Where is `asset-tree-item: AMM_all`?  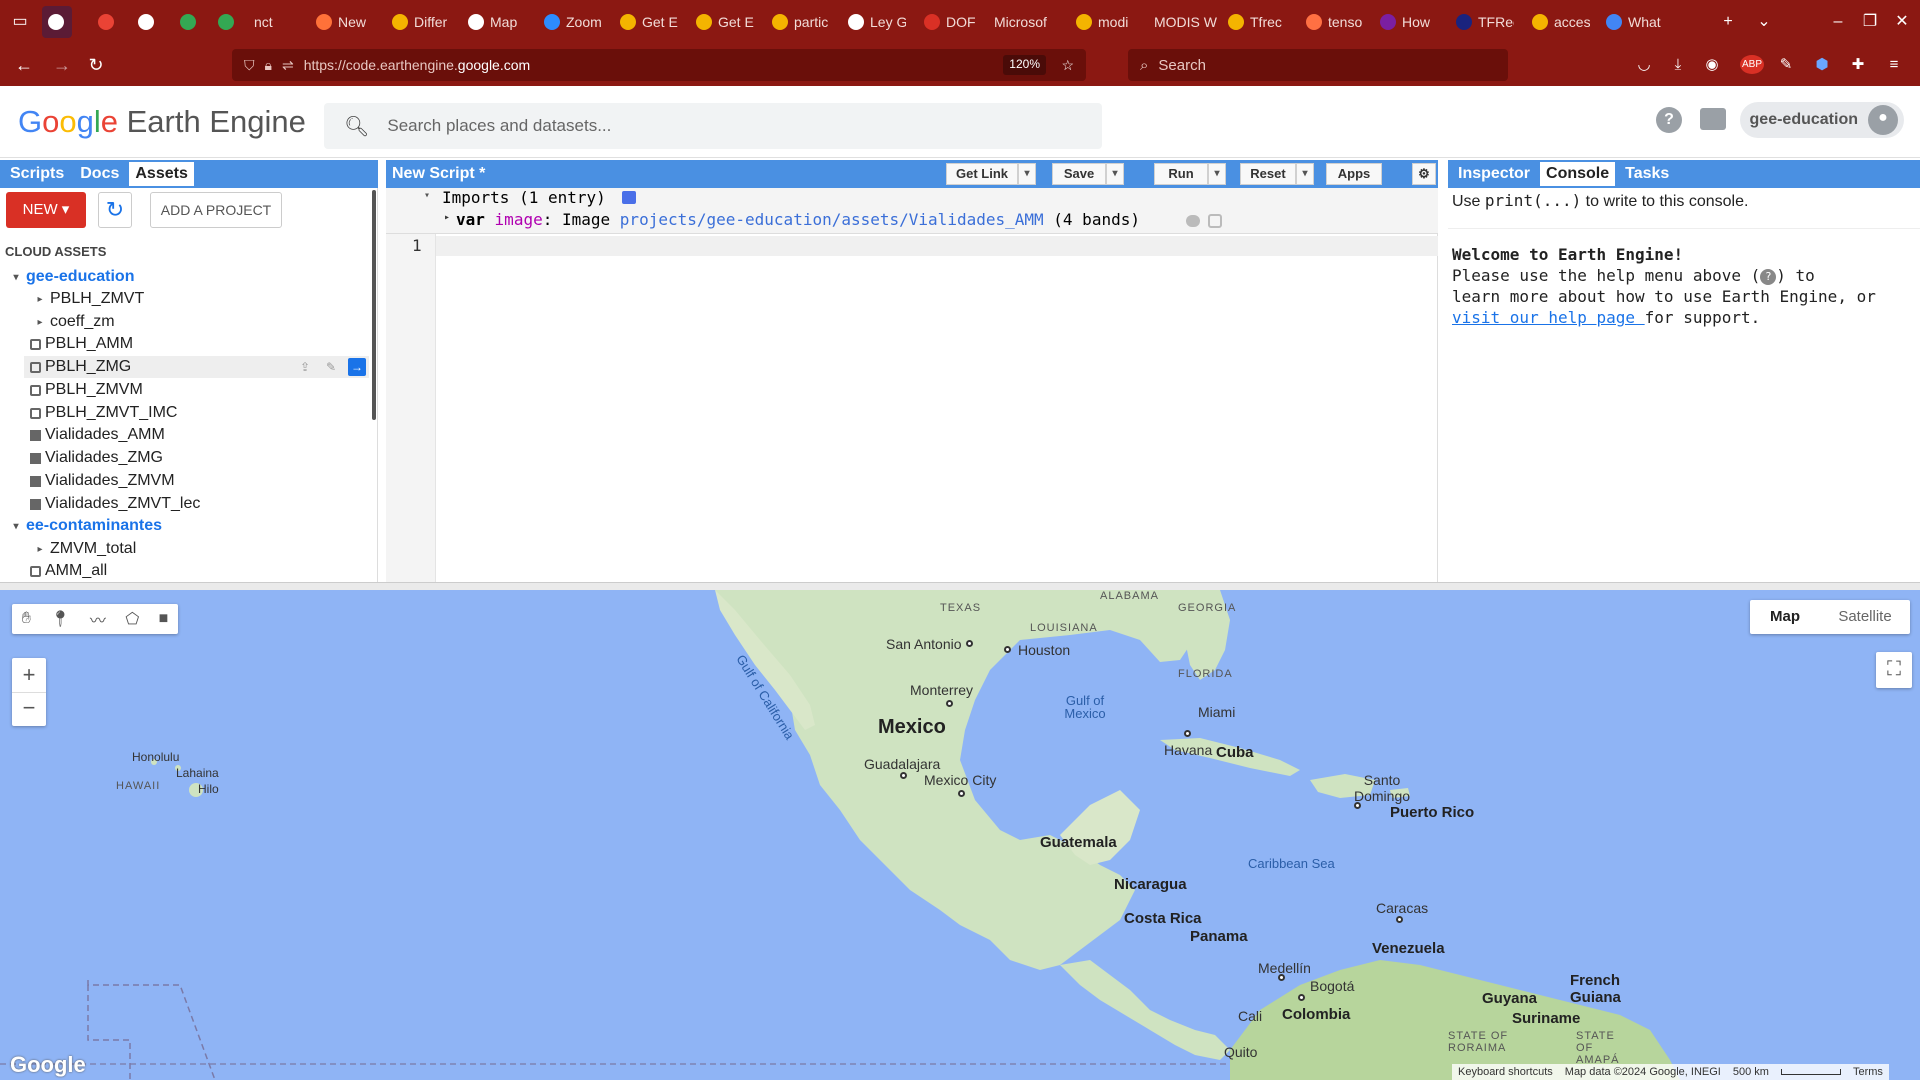 asset-tree-item: AMM_all is located at coordinates (68, 571).